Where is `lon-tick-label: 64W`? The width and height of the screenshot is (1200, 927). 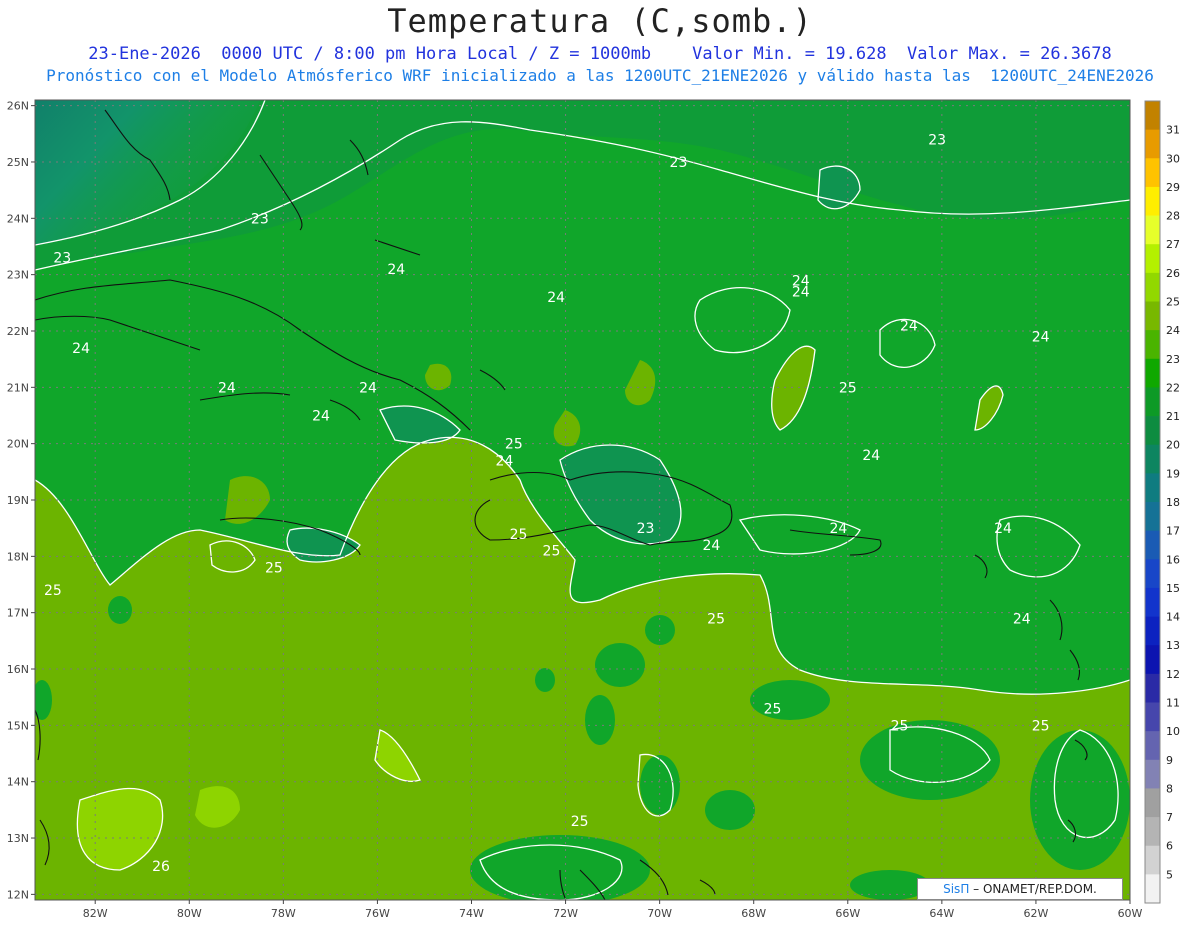
lon-tick-label: 64W is located at coordinates (941, 913).